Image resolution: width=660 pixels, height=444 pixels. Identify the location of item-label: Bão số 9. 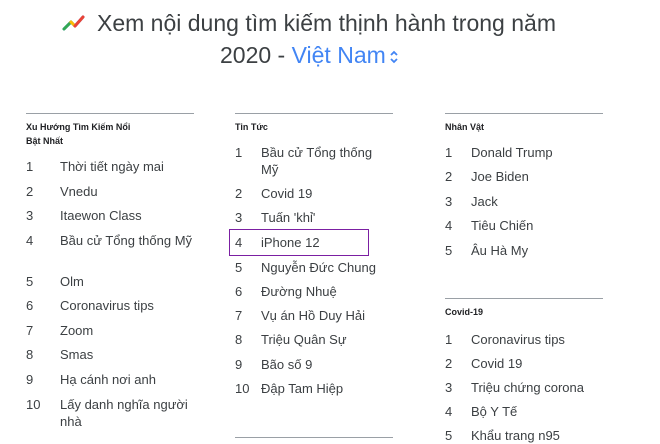
(287, 364).